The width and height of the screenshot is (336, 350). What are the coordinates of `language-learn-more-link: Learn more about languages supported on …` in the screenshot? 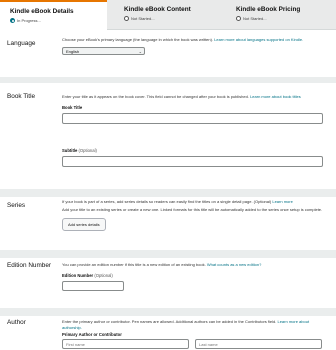 It's located at (258, 39).